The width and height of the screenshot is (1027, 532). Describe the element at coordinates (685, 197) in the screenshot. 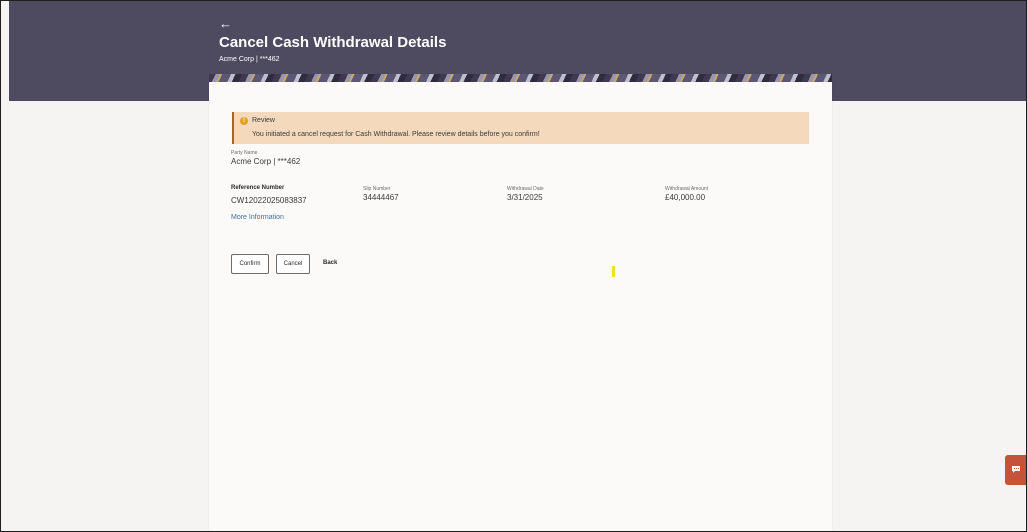

I see `withdrawal-amount-value: £40,000.00` at that location.